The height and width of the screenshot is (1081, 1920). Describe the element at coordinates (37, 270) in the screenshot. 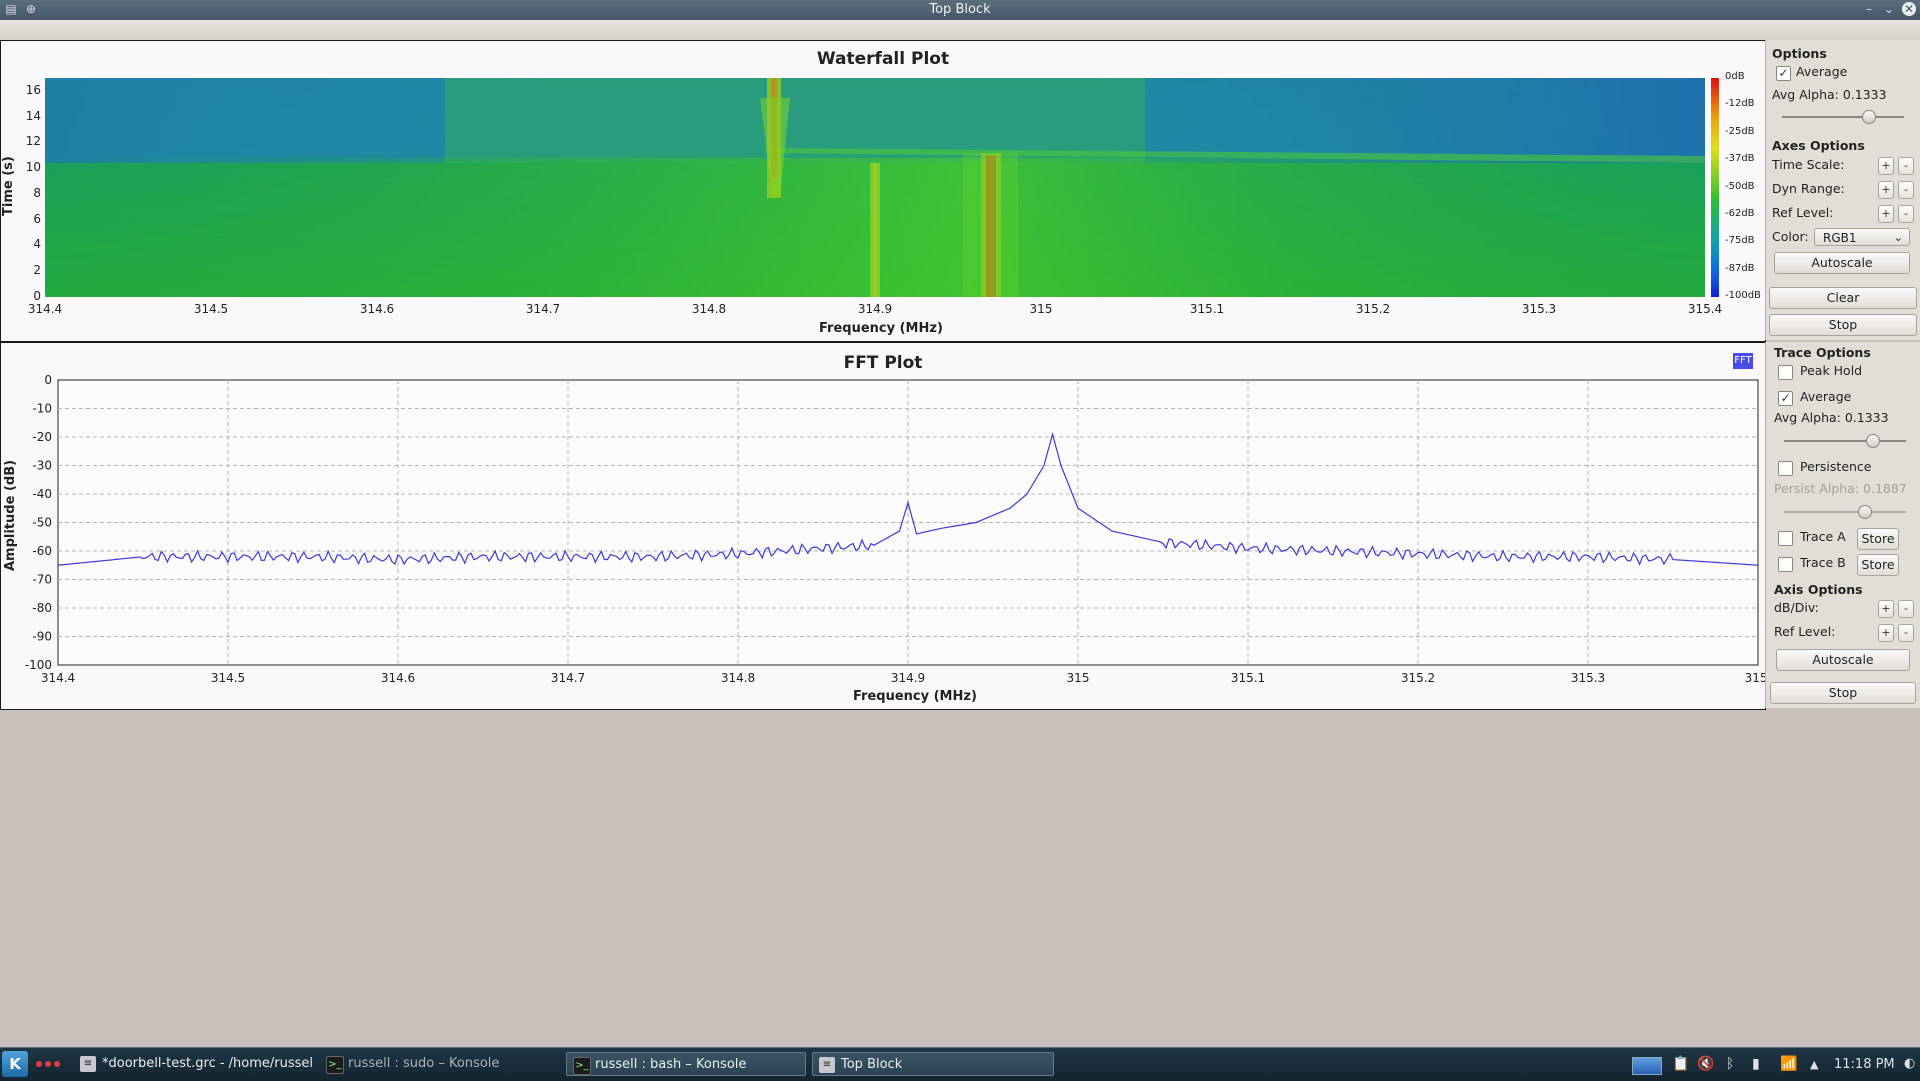

I see `waterfall-y-tick-label: 2` at that location.